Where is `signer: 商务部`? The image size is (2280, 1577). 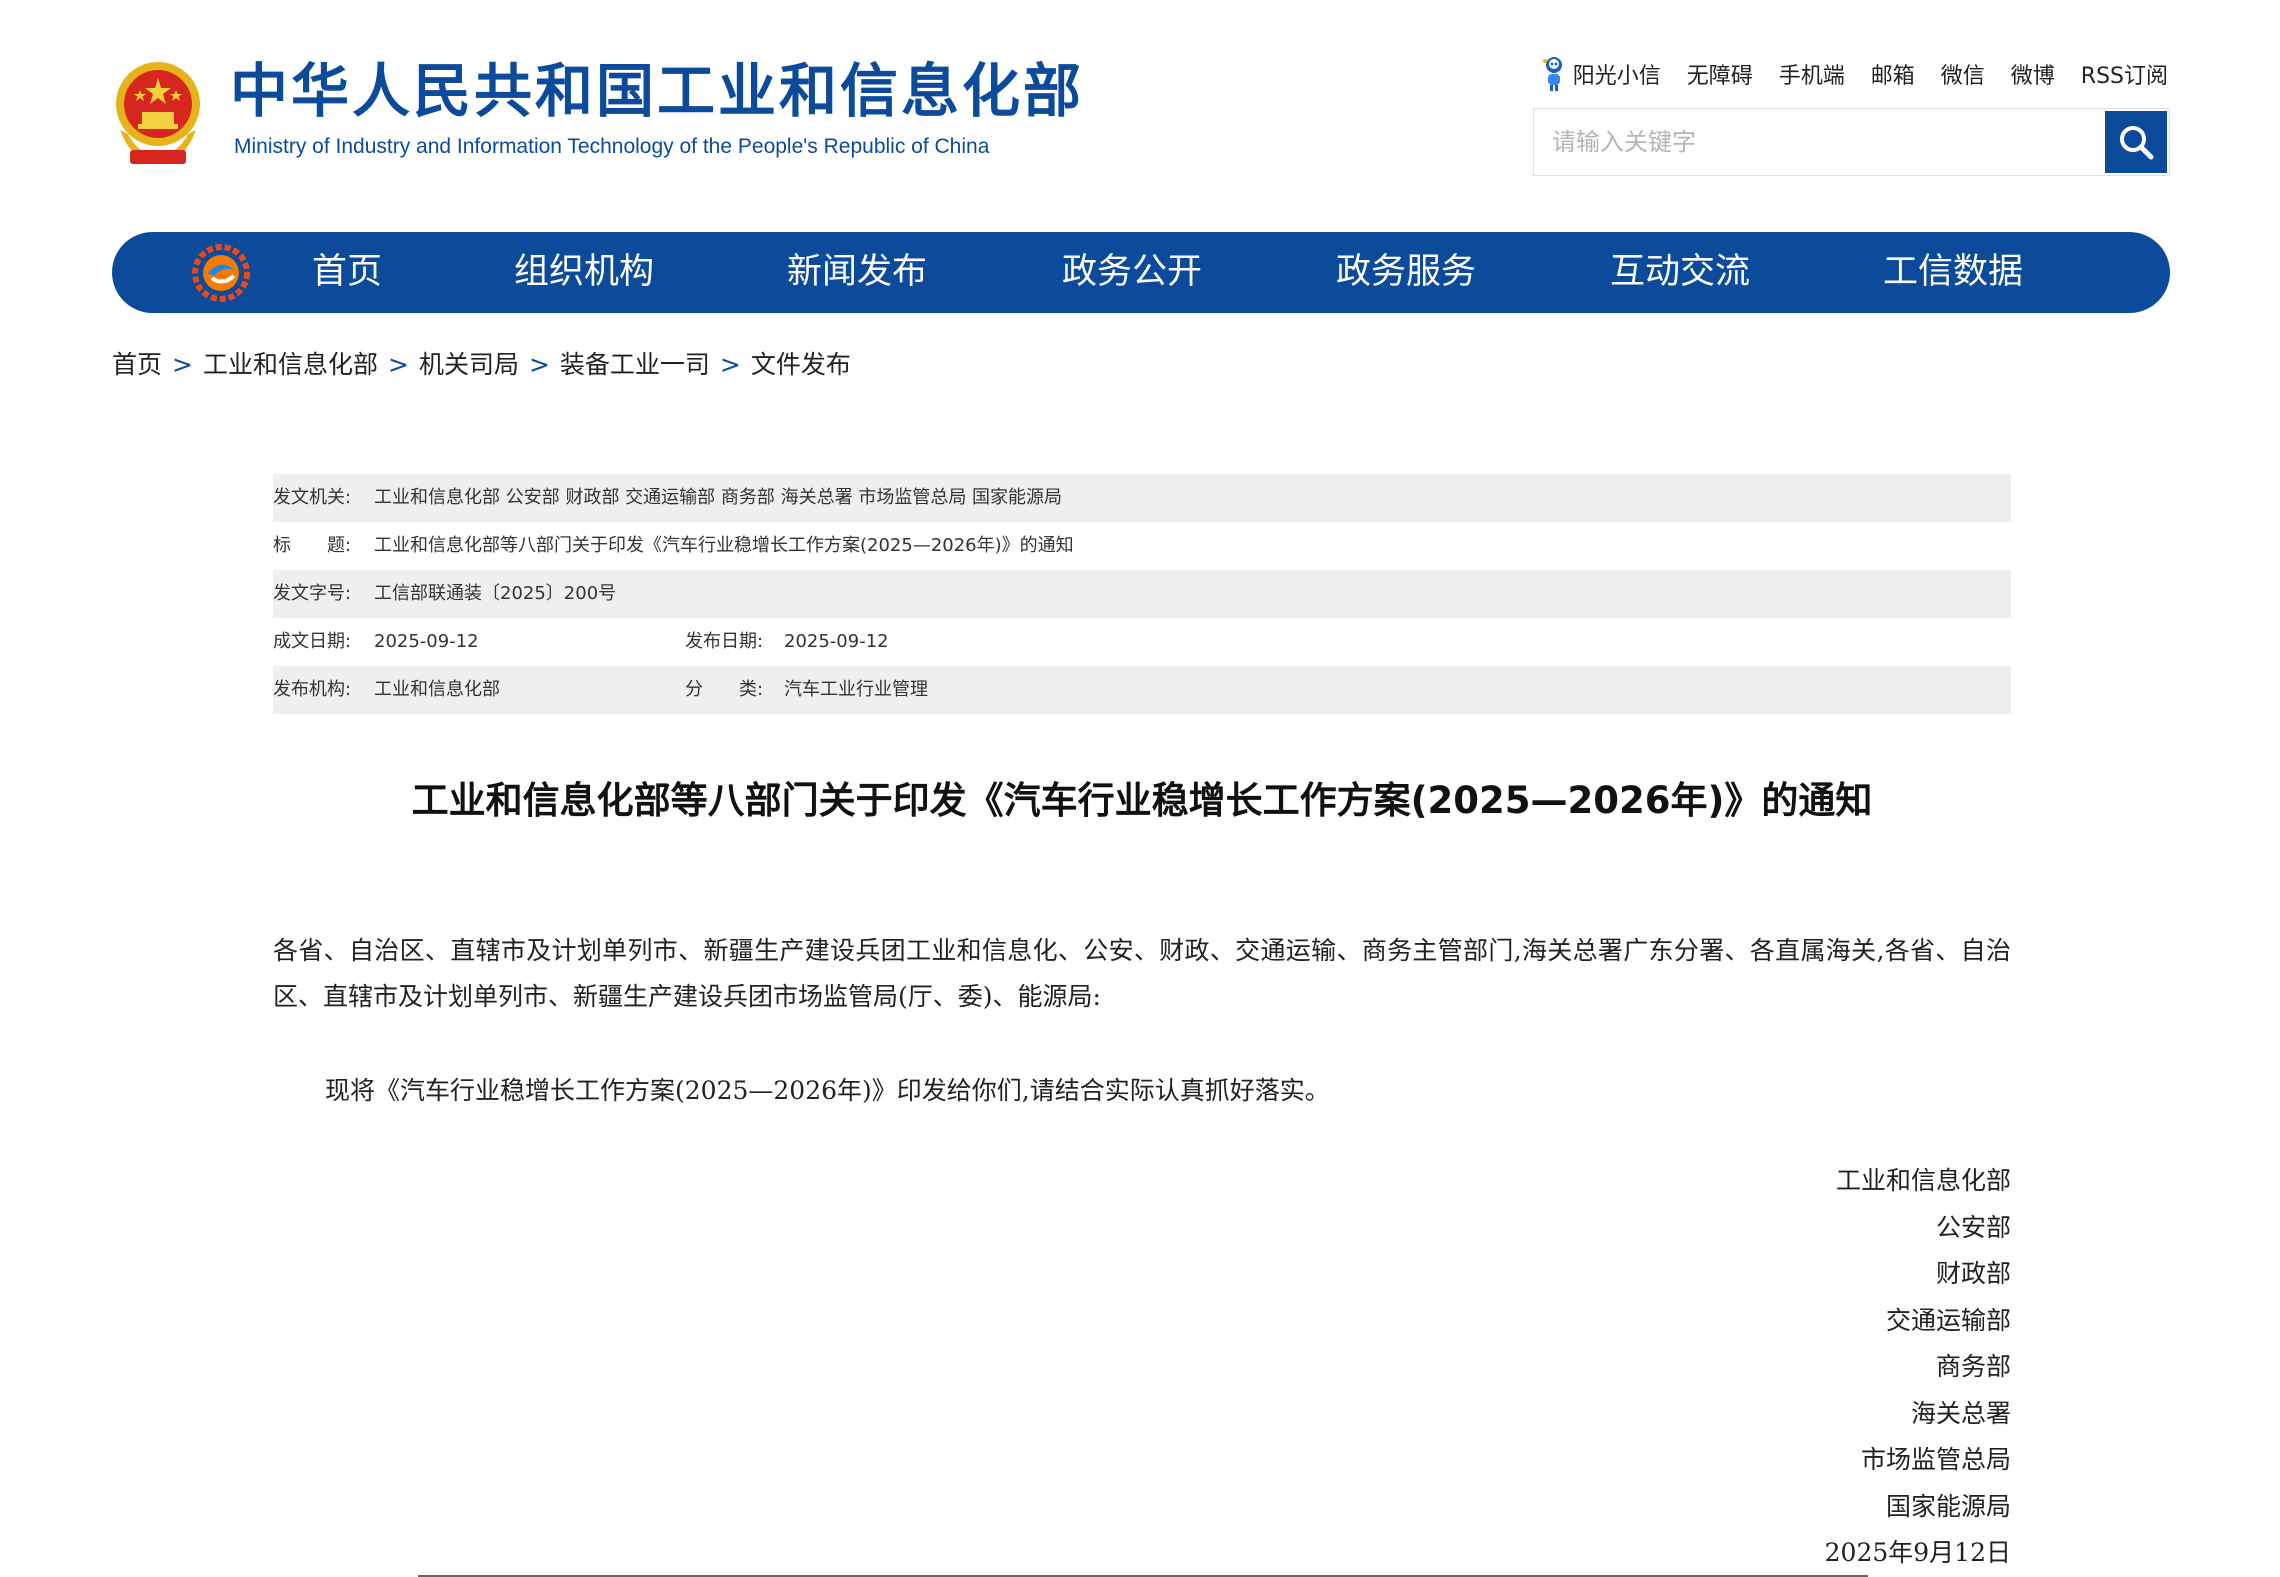
signer: 商务部 is located at coordinates (1973, 1366).